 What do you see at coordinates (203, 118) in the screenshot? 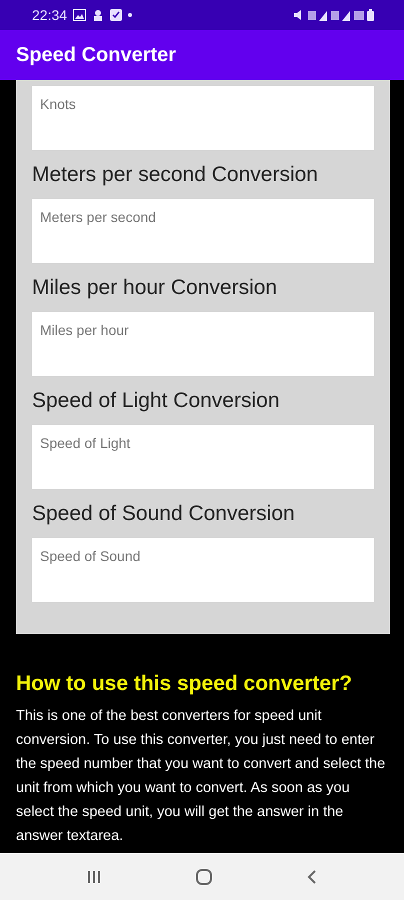
I see `input-field: Knots` at bounding box center [203, 118].